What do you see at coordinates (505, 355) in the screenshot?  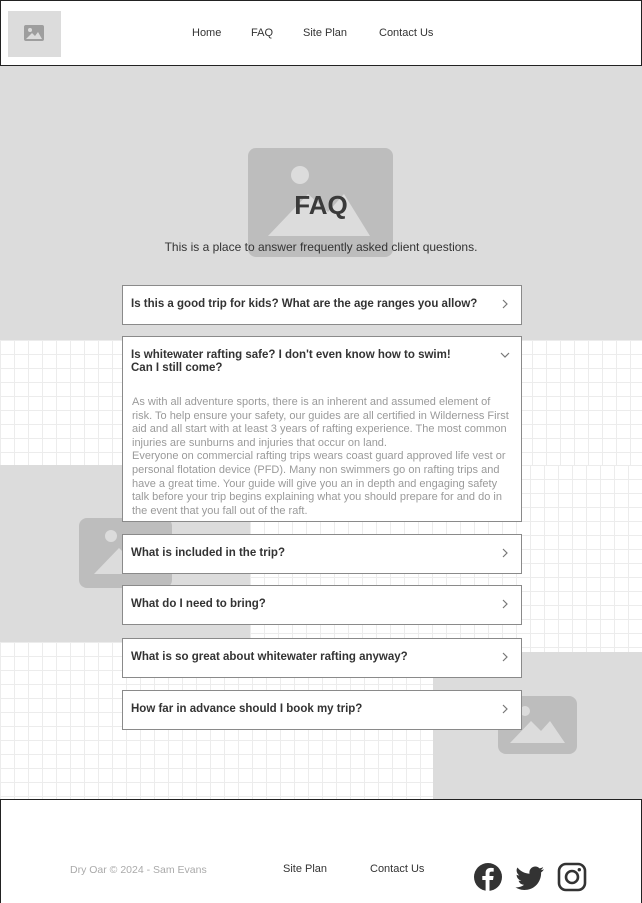 I see `chevron-down-icon` at bounding box center [505, 355].